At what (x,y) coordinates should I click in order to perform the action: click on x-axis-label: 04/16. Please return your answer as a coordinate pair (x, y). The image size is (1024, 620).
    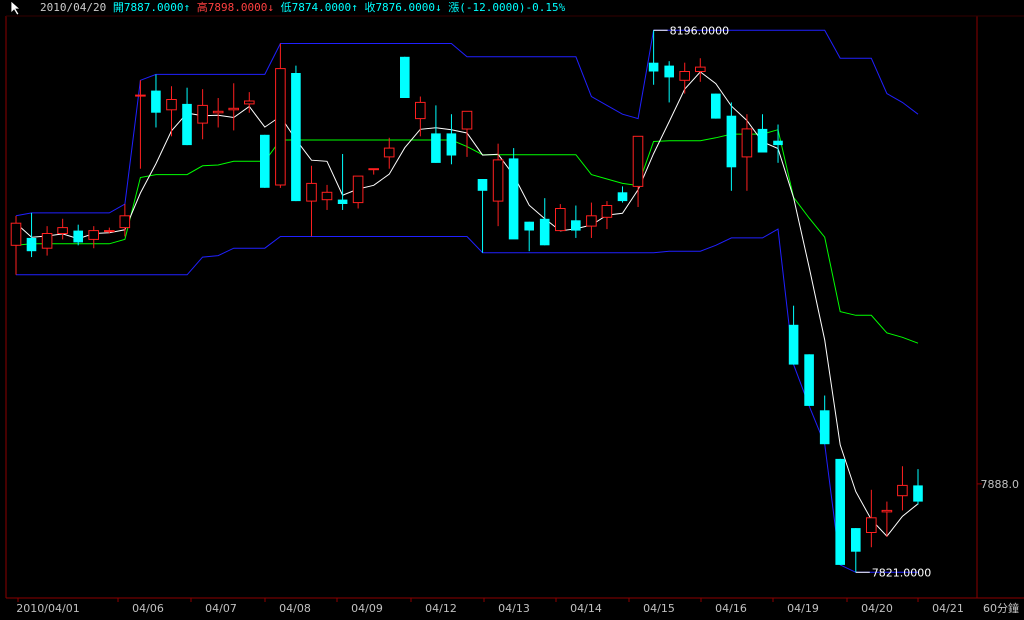
    Looking at the image, I should click on (731, 608).